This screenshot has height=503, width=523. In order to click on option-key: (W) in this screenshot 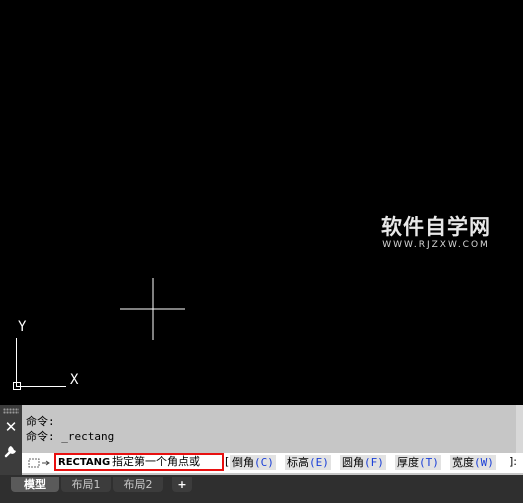, I will do `click(484, 462)`.